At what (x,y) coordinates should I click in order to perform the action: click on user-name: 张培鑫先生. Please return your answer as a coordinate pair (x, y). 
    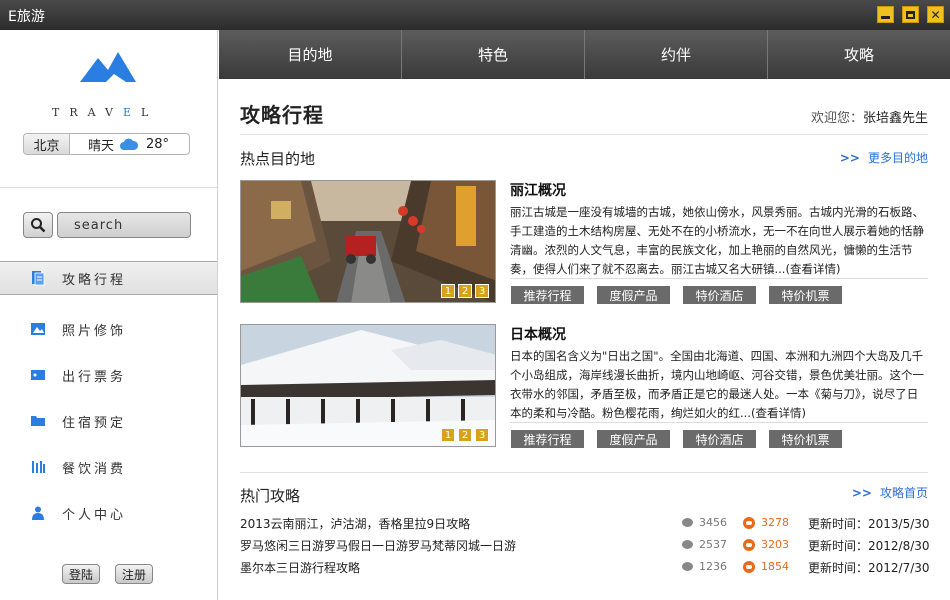
    Looking at the image, I should click on (895, 118).